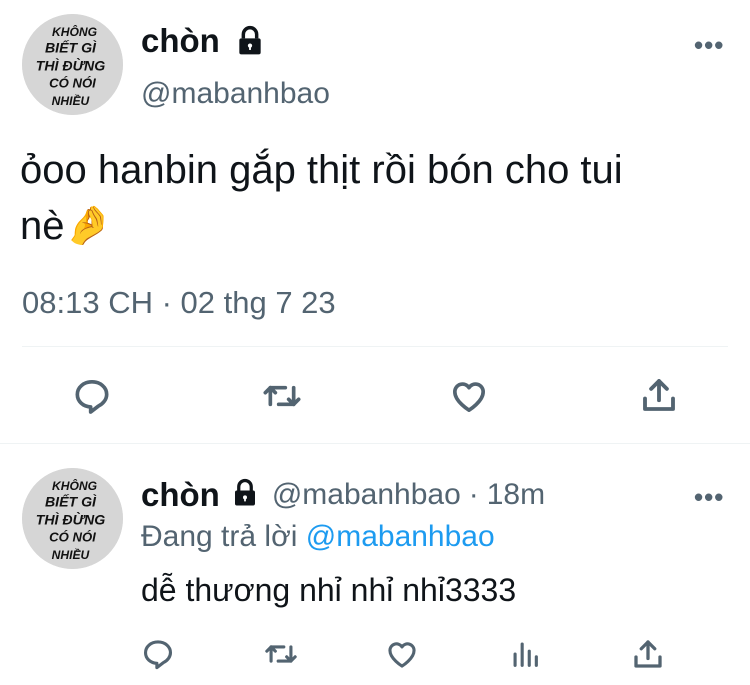 The height and width of the screenshot is (685, 750). I want to click on replying-prefix: Đang trả lời, so click(219, 536).